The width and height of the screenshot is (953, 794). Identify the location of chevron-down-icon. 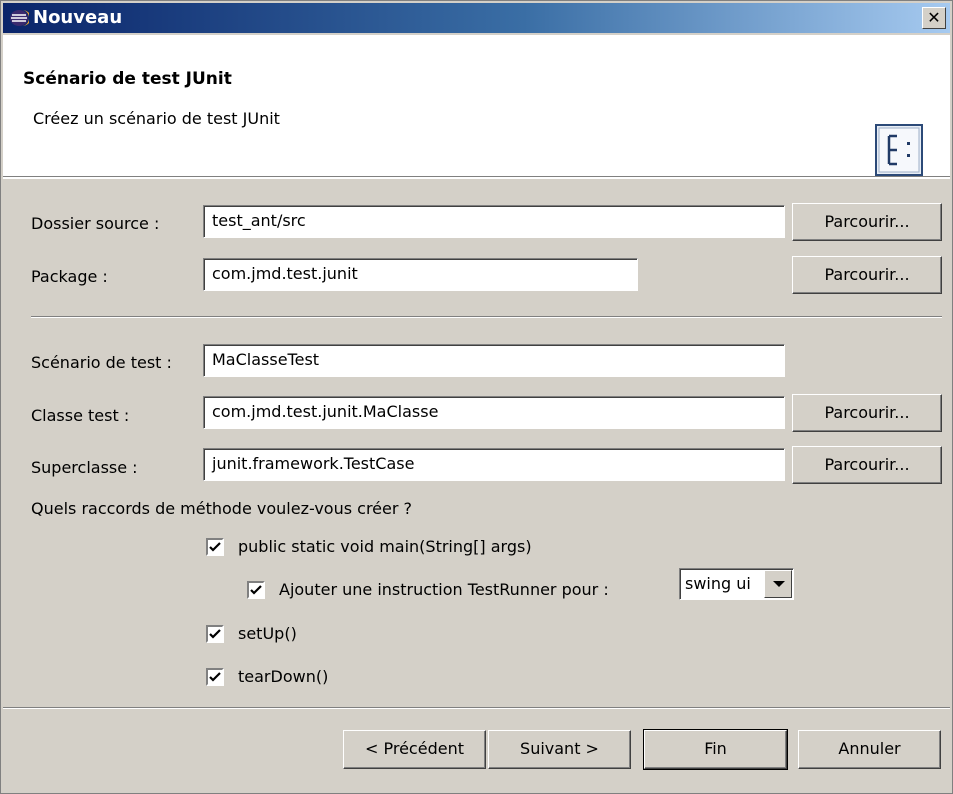
(778, 584).